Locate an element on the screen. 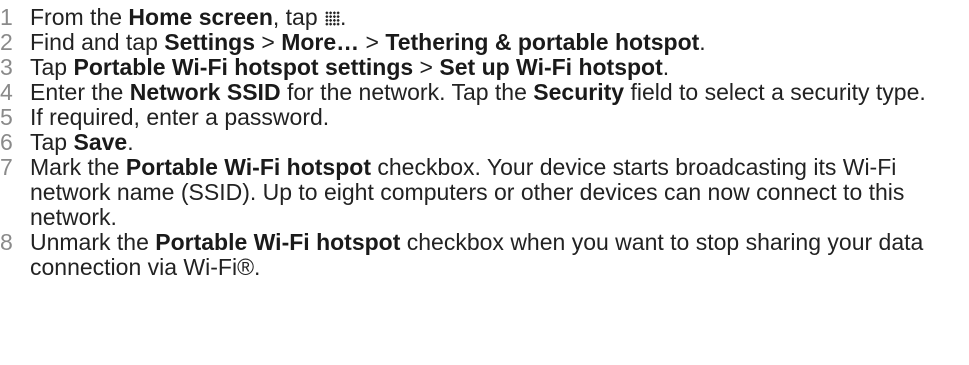 Image resolution: width=969 pixels, height=365 pixels. set-up-hotspot-term: Set up Wi-Fi hotspot is located at coordinates (551, 67).